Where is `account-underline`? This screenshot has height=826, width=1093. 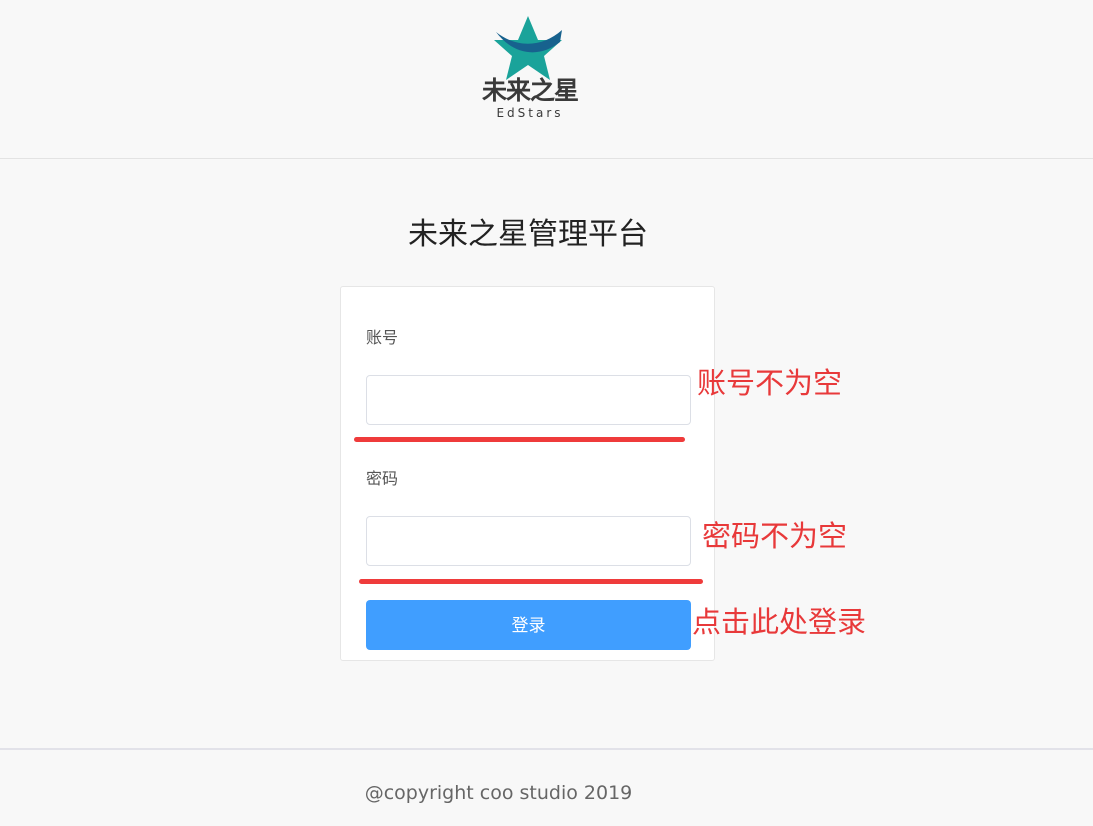
account-underline is located at coordinates (519, 439).